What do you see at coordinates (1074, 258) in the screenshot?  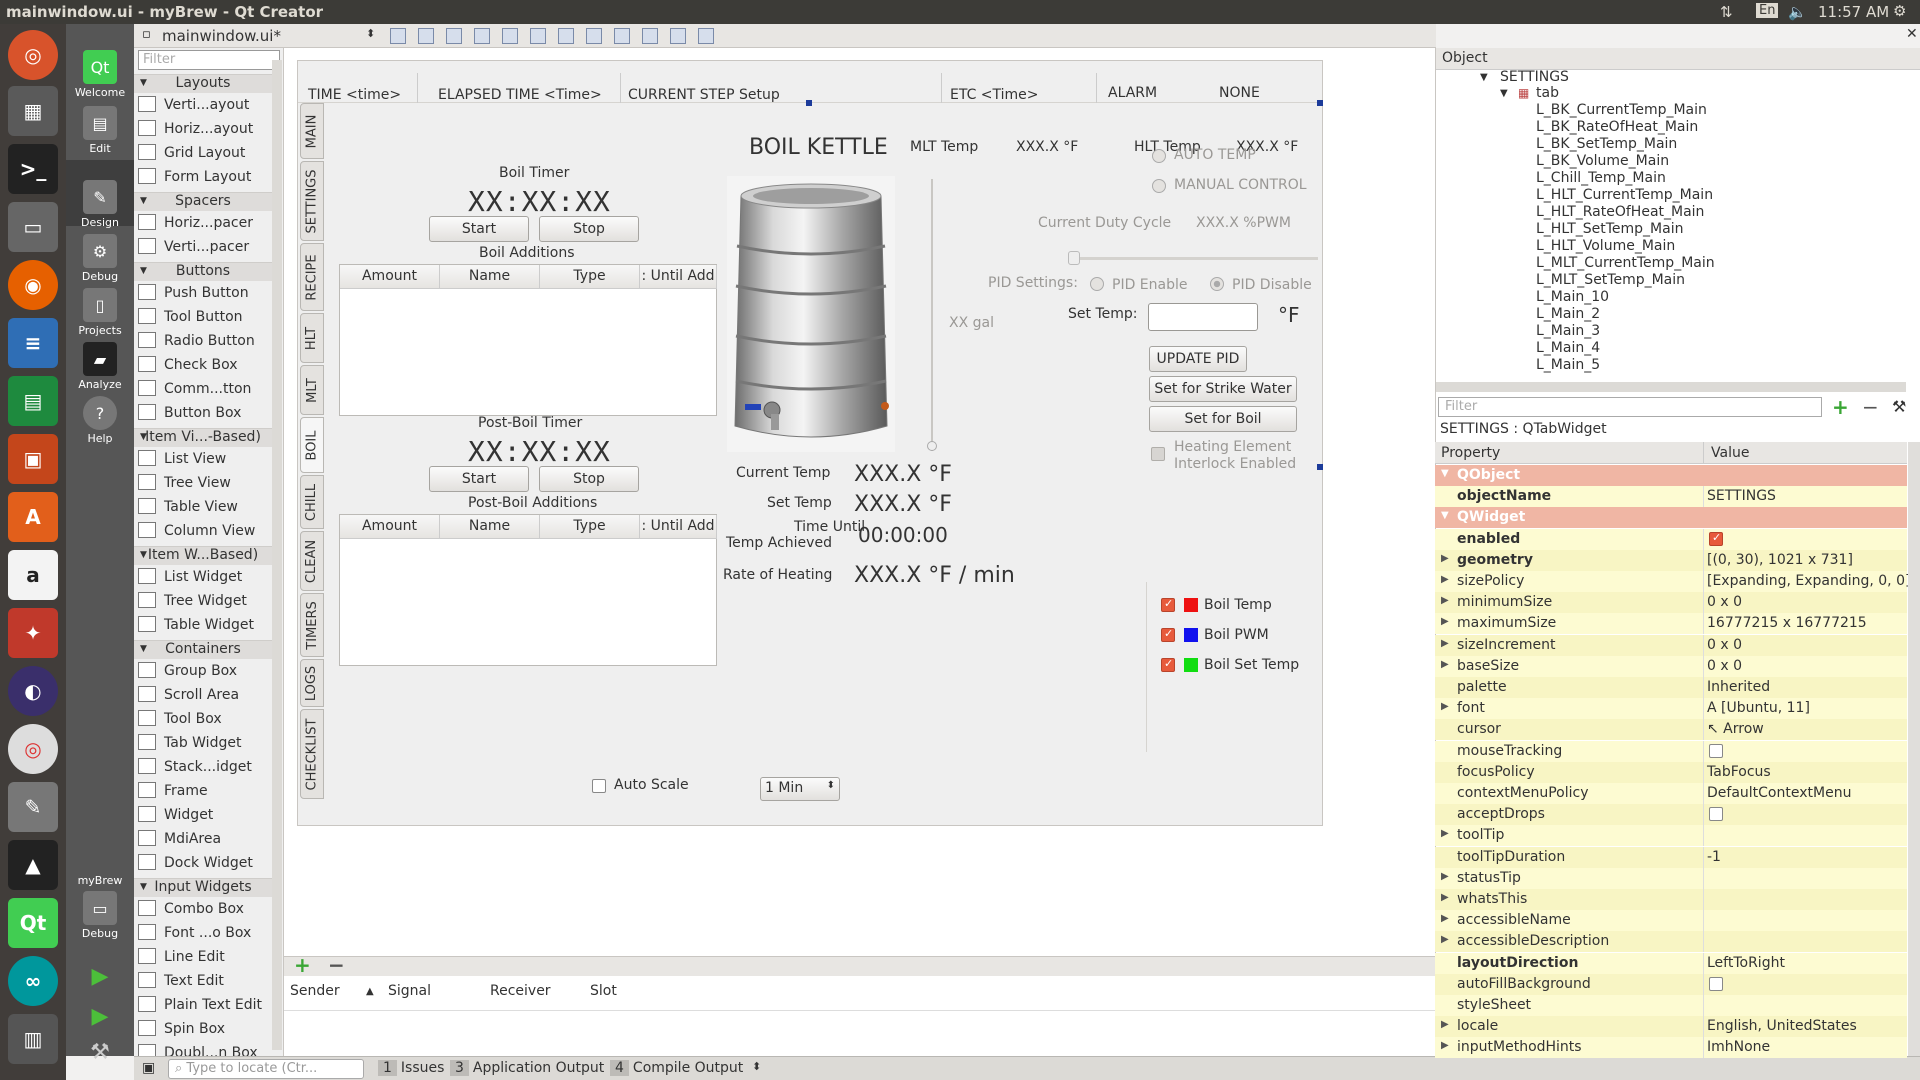 I see `duty-slider-handle` at bounding box center [1074, 258].